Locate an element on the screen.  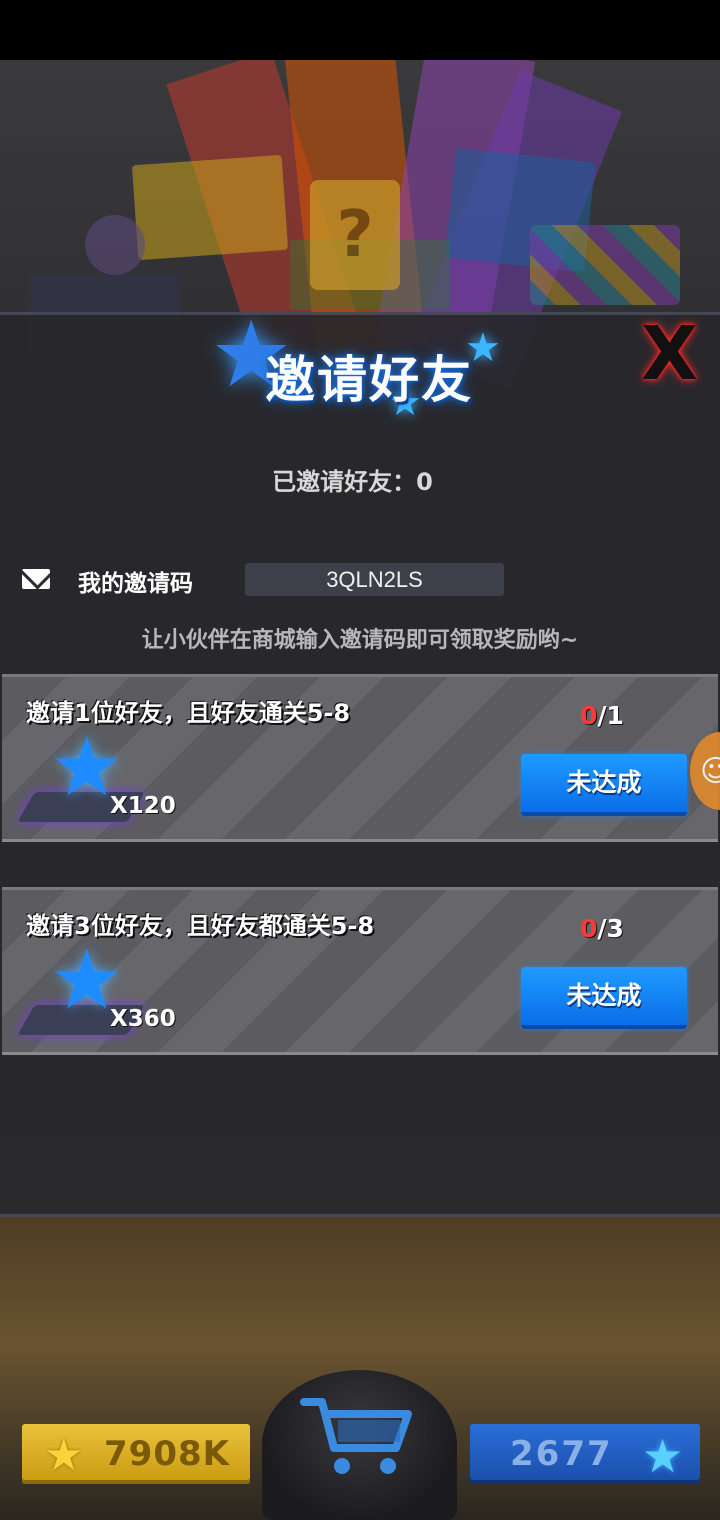
mystery-block: ? is located at coordinates (355, 235).